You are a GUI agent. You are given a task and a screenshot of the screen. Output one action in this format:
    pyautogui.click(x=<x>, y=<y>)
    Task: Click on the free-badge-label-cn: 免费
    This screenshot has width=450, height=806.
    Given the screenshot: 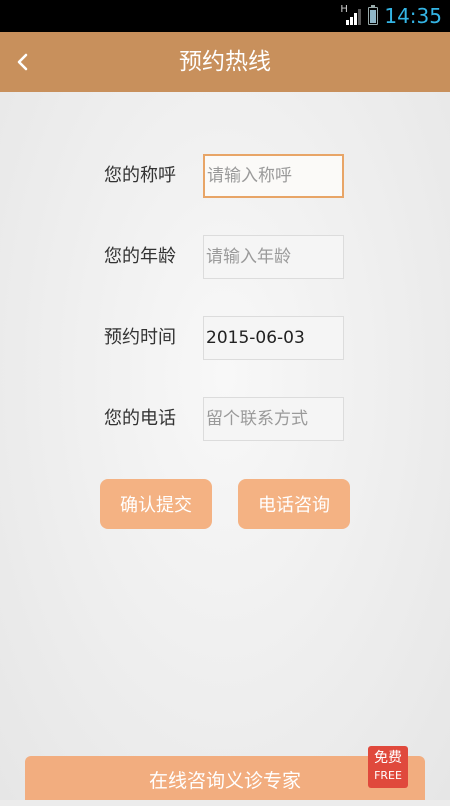 What is the action you would take?
    pyautogui.click(x=388, y=758)
    